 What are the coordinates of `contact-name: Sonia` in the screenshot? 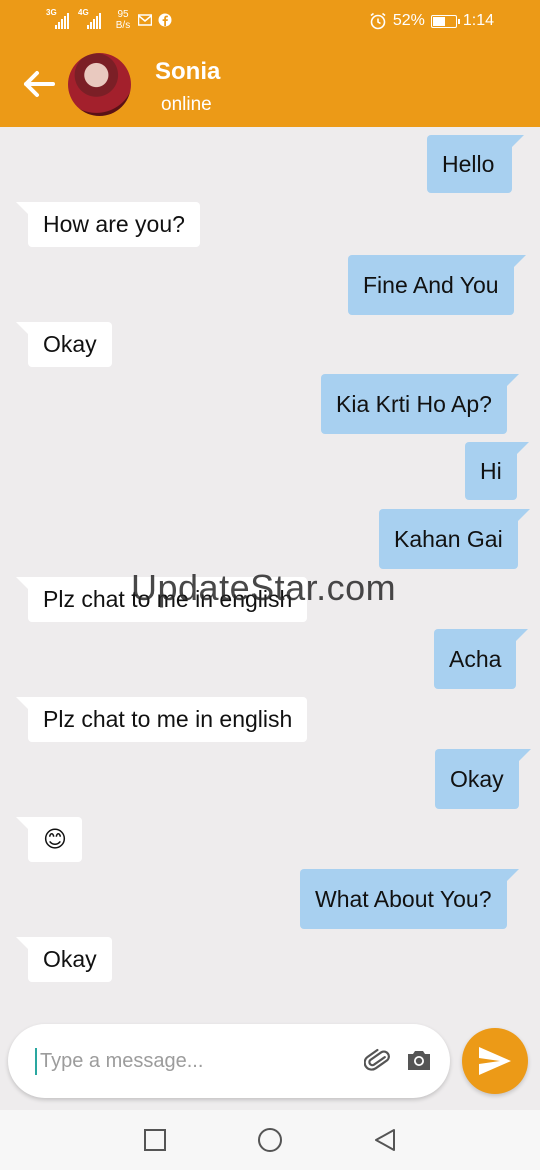 It's located at (187, 72).